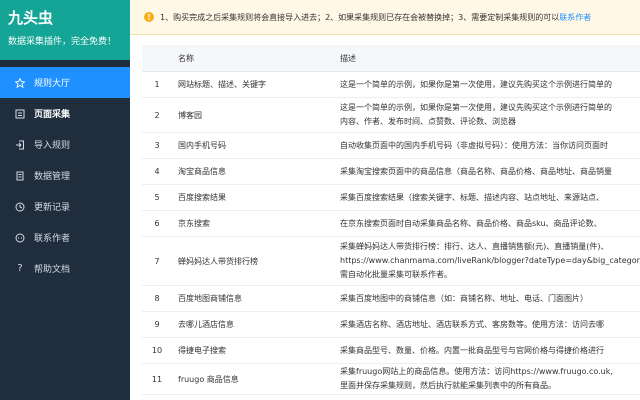 This screenshot has width=640, height=400. What do you see at coordinates (472, 324) in the screenshot?
I see `description-line: 采集酒店名称、酒店地址、酒店联系方式、客房数等。使用方法：访问去哪` at bounding box center [472, 324].